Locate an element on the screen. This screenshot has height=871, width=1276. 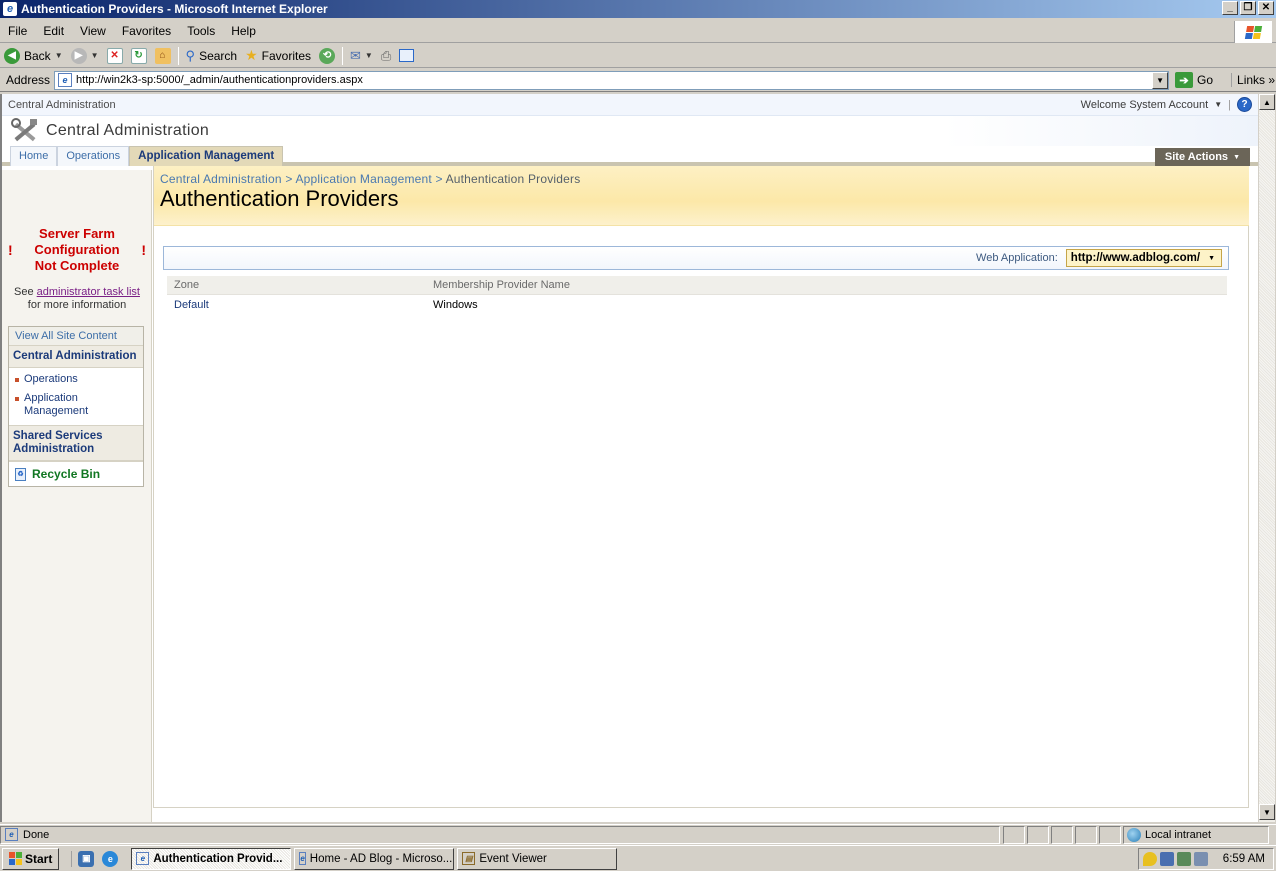
clock: 6:59 AM is located at coordinates (1244, 859).